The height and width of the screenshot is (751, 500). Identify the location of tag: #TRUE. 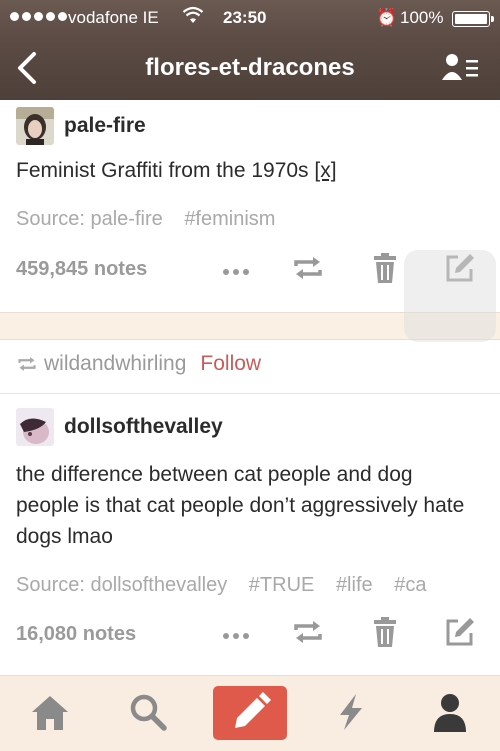
(282, 585).